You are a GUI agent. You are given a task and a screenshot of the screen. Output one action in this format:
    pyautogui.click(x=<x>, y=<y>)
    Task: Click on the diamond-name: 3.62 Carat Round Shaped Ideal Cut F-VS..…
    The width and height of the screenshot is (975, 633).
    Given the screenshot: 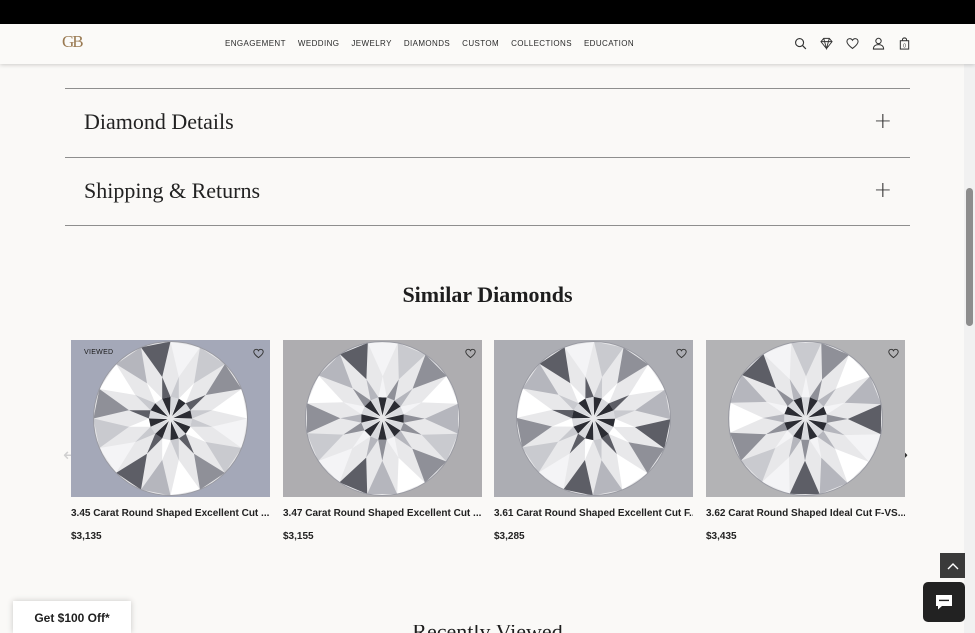 What is the action you would take?
    pyautogui.click(x=805, y=513)
    